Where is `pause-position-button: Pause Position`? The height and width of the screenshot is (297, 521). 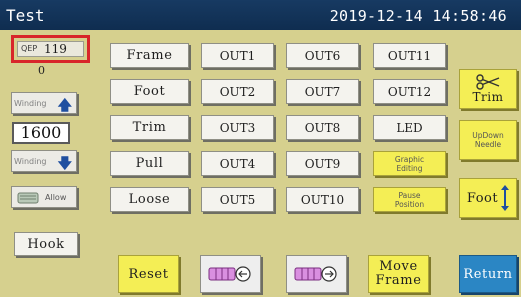 pause-position-button: Pause Position is located at coordinates (409, 199).